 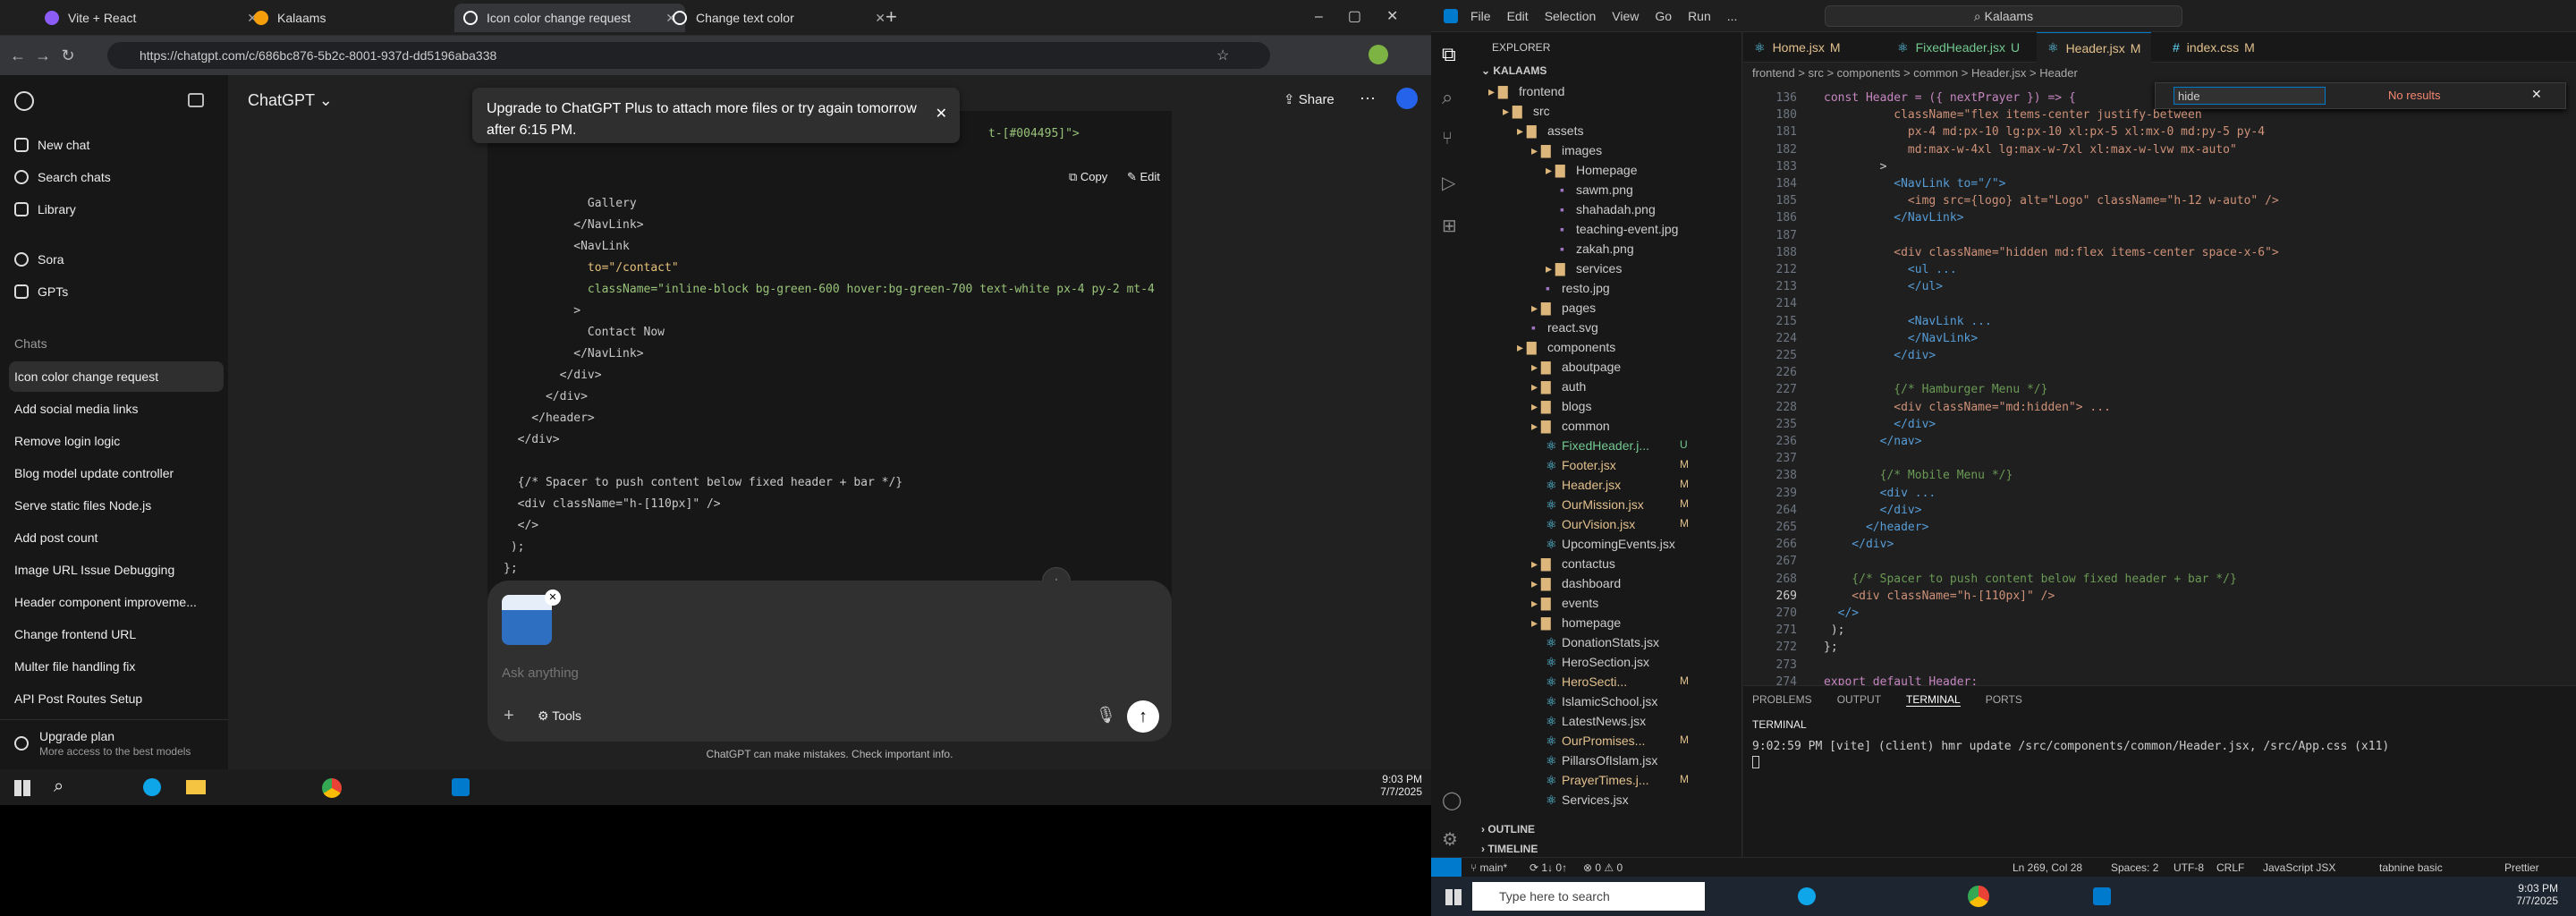 I want to click on model-selector: ChatGPT ⌄, so click(x=290, y=100).